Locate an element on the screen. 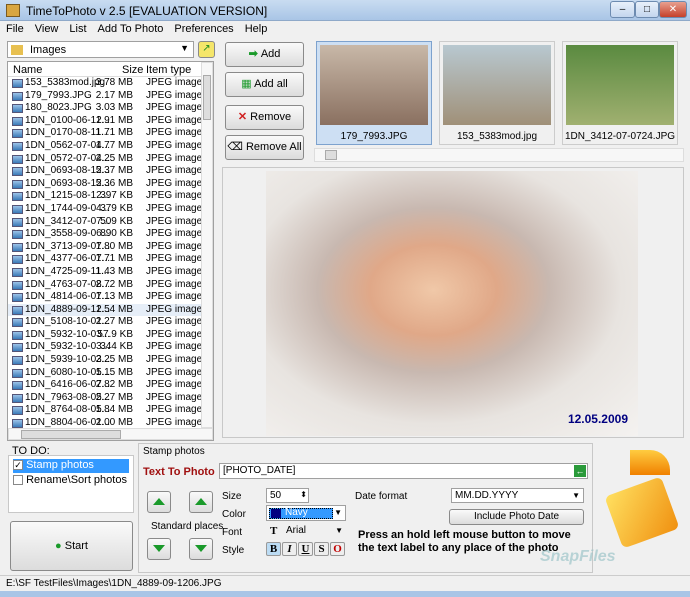 The image size is (690, 597). column-name: Name is located at coordinates (27, 70).